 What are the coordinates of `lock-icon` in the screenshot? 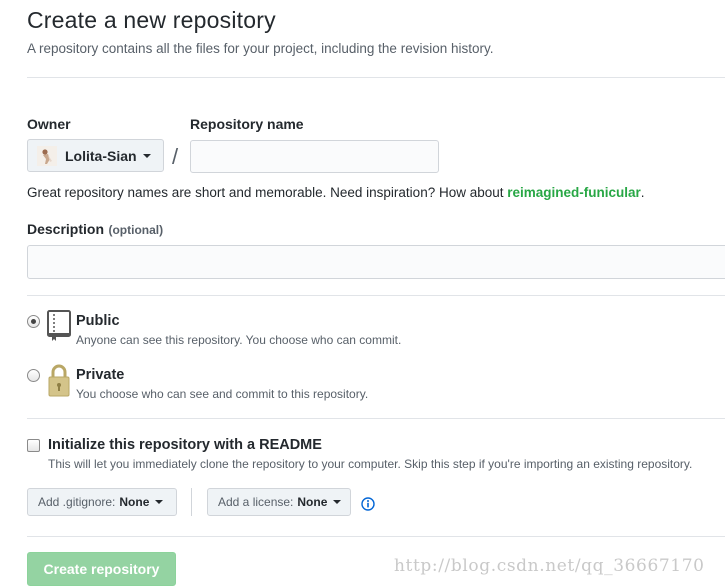 It's located at (59, 380).